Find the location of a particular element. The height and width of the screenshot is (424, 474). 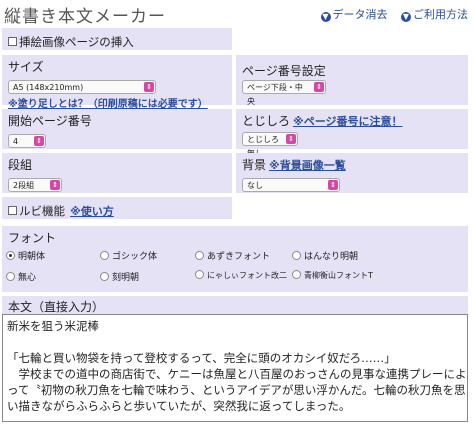

font-option-label: あずきフォント is located at coordinates (239, 257).